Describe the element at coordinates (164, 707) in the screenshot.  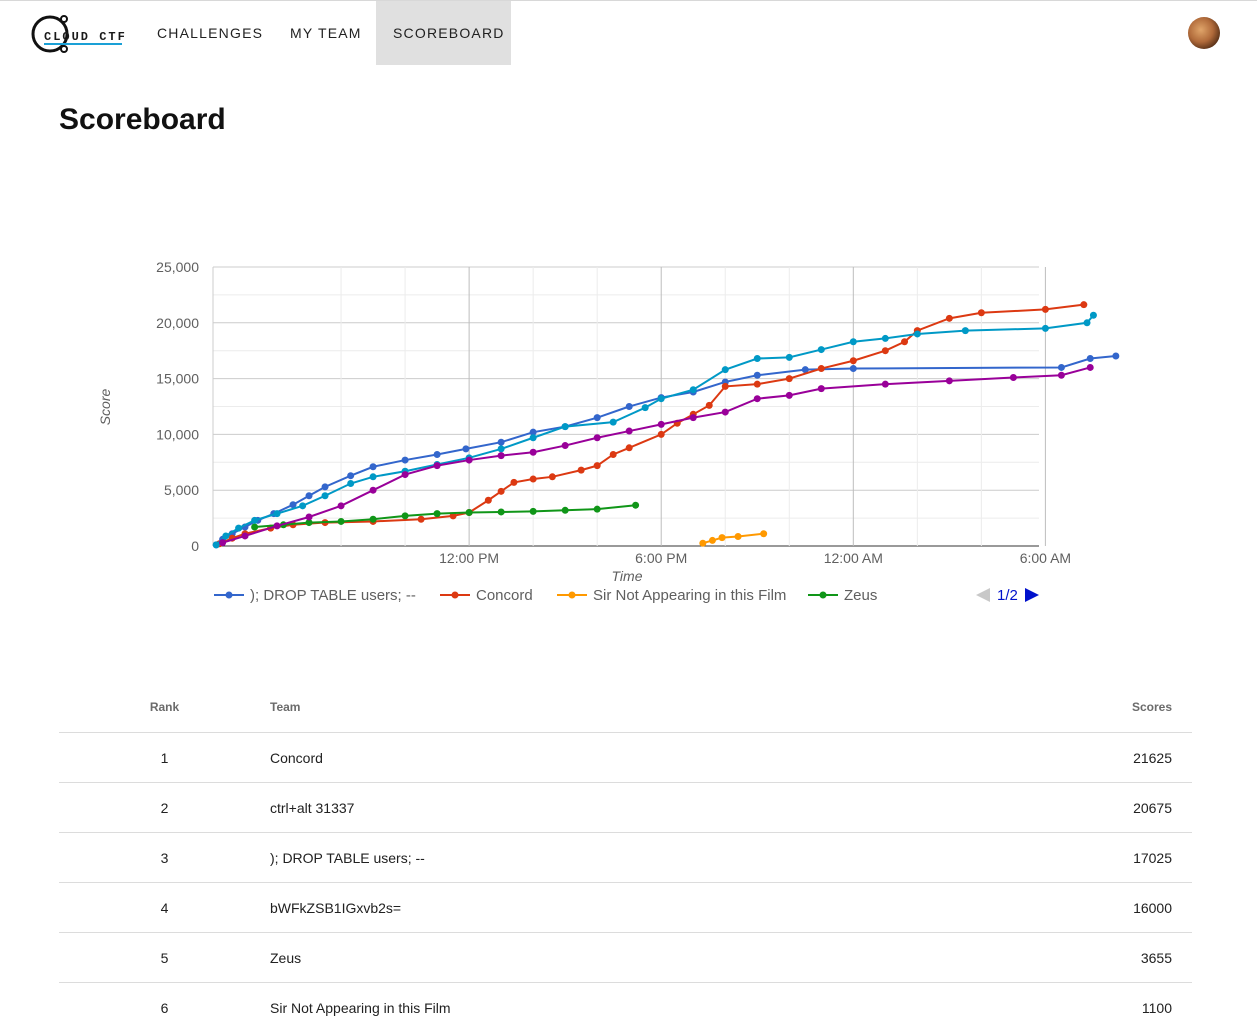
I see `header-rank: Rank` at that location.